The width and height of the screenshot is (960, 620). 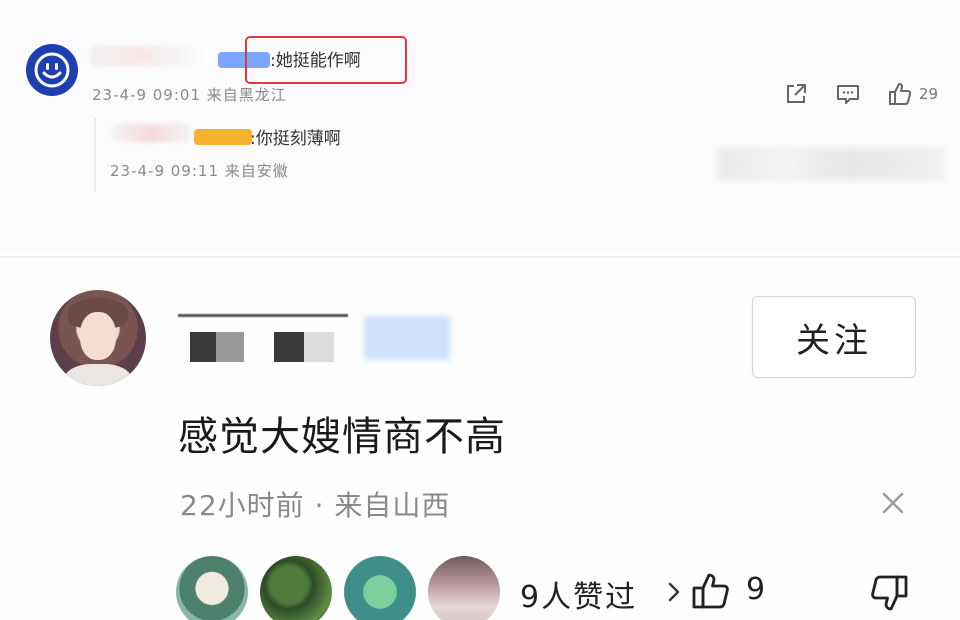 What do you see at coordinates (315, 505) in the screenshot?
I see `comment-meta: 22小时前 · 来自山西` at bounding box center [315, 505].